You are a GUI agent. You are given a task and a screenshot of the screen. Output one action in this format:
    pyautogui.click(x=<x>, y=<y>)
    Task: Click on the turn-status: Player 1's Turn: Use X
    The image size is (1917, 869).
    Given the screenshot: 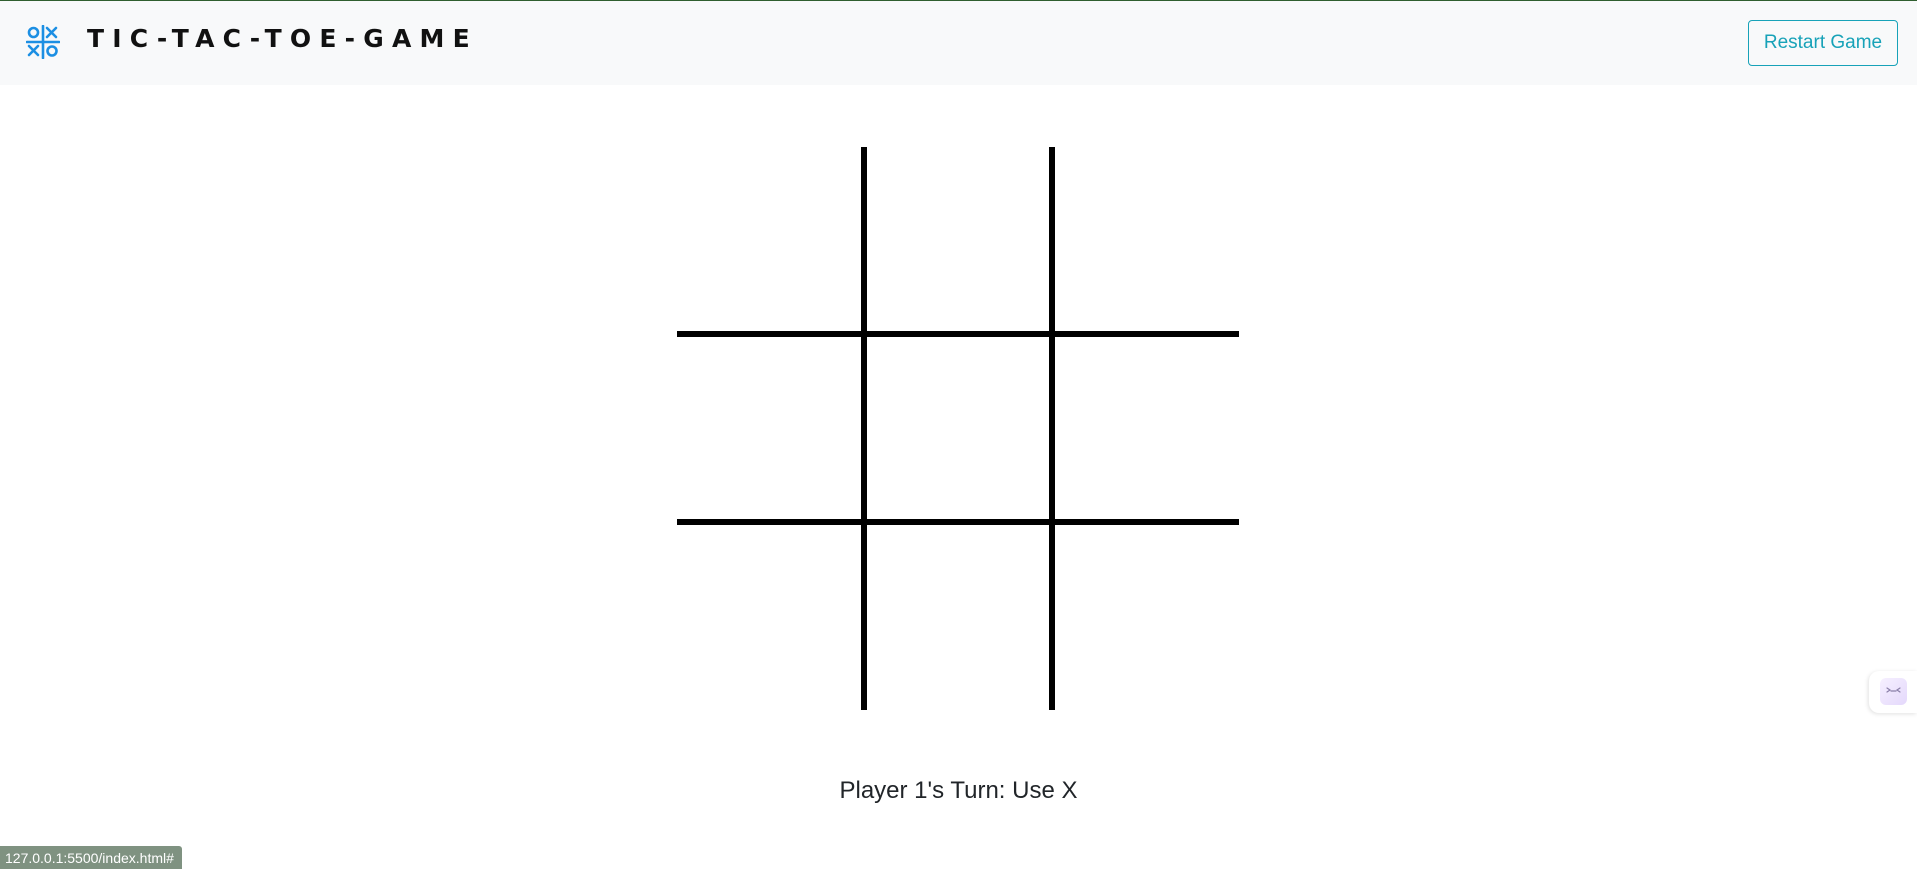 What is the action you would take?
    pyautogui.click(x=958, y=790)
    